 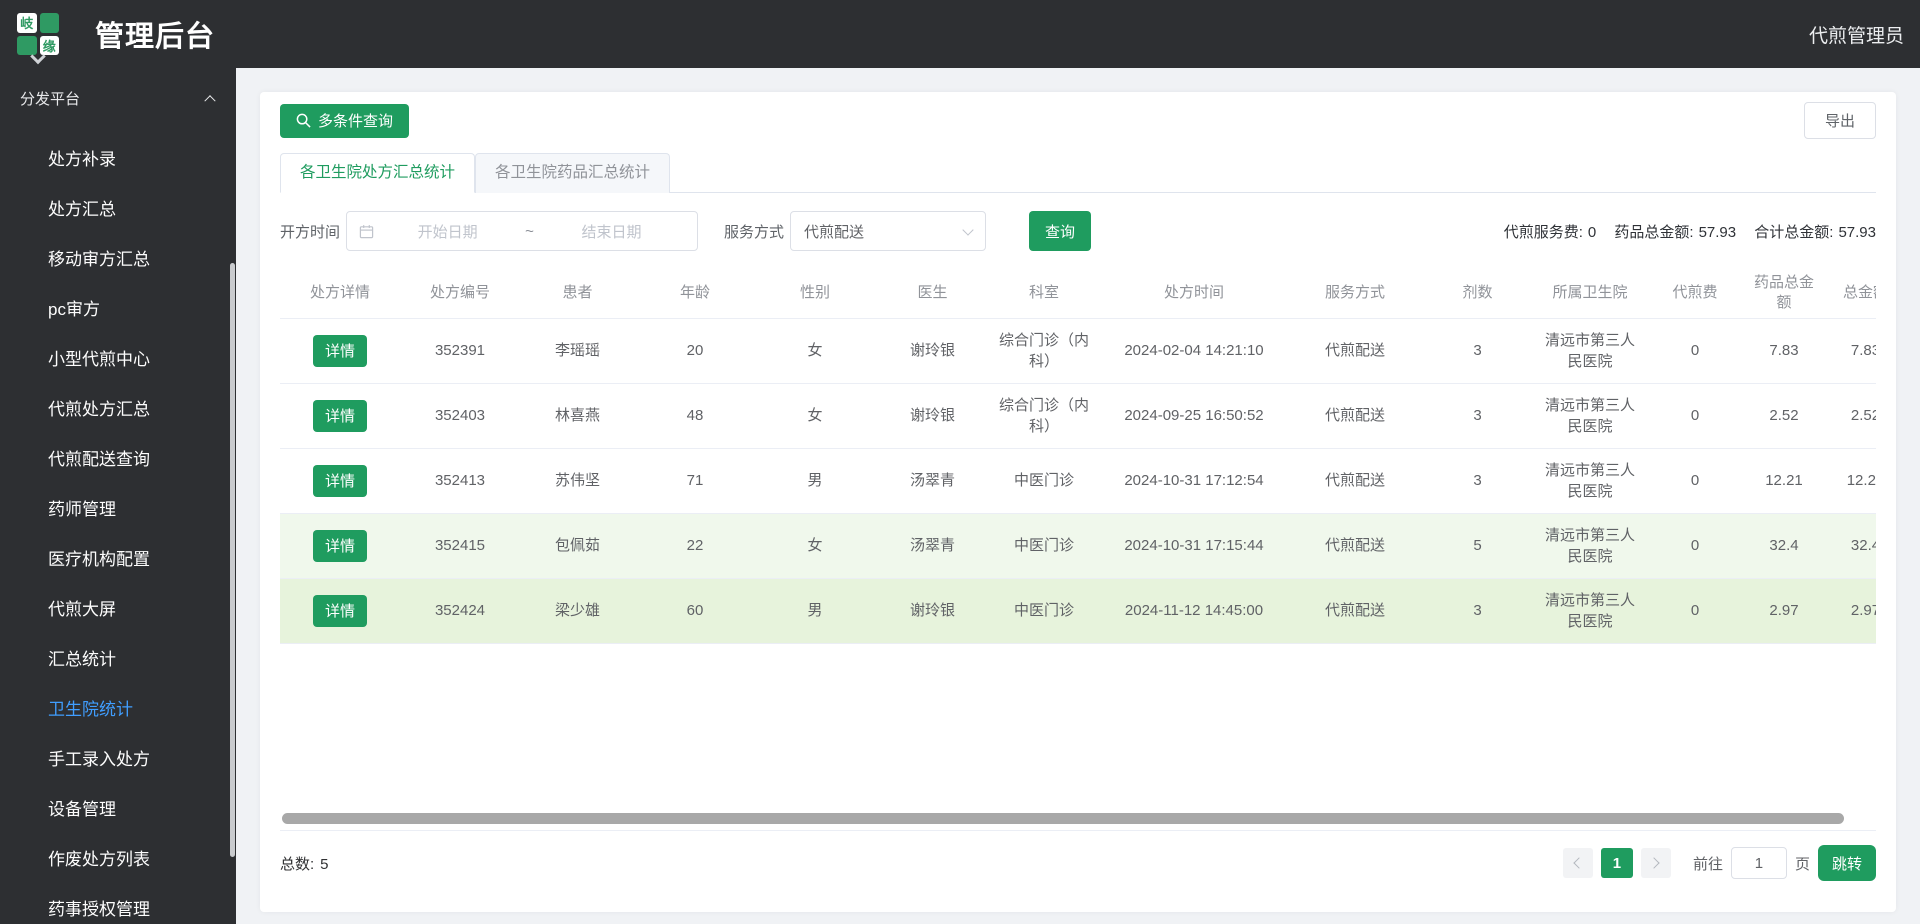 What do you see at coordinates (1849, 416) in the screenshot?
I see `cell-total: 2.52` at bounding box center [1849, 416].